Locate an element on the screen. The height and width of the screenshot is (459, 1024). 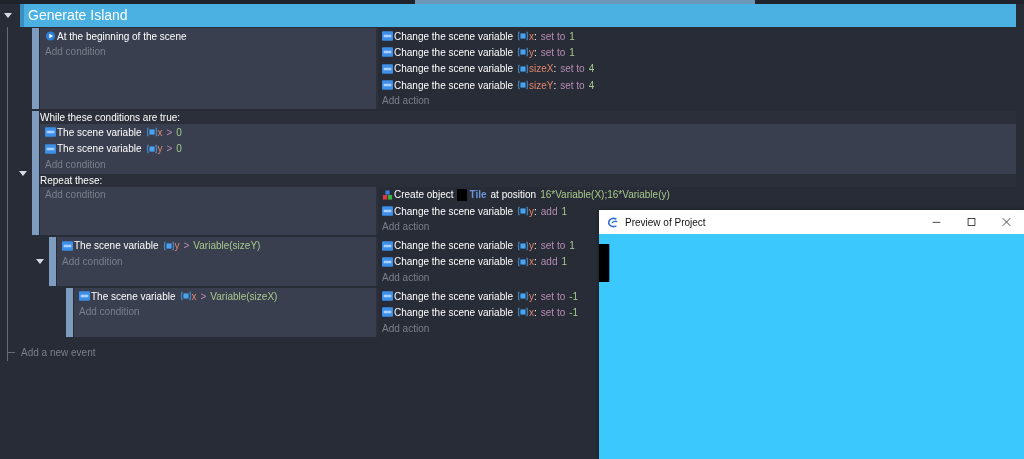
instruction-text: At the beginning of the scene is located at coordinates (122, 36).